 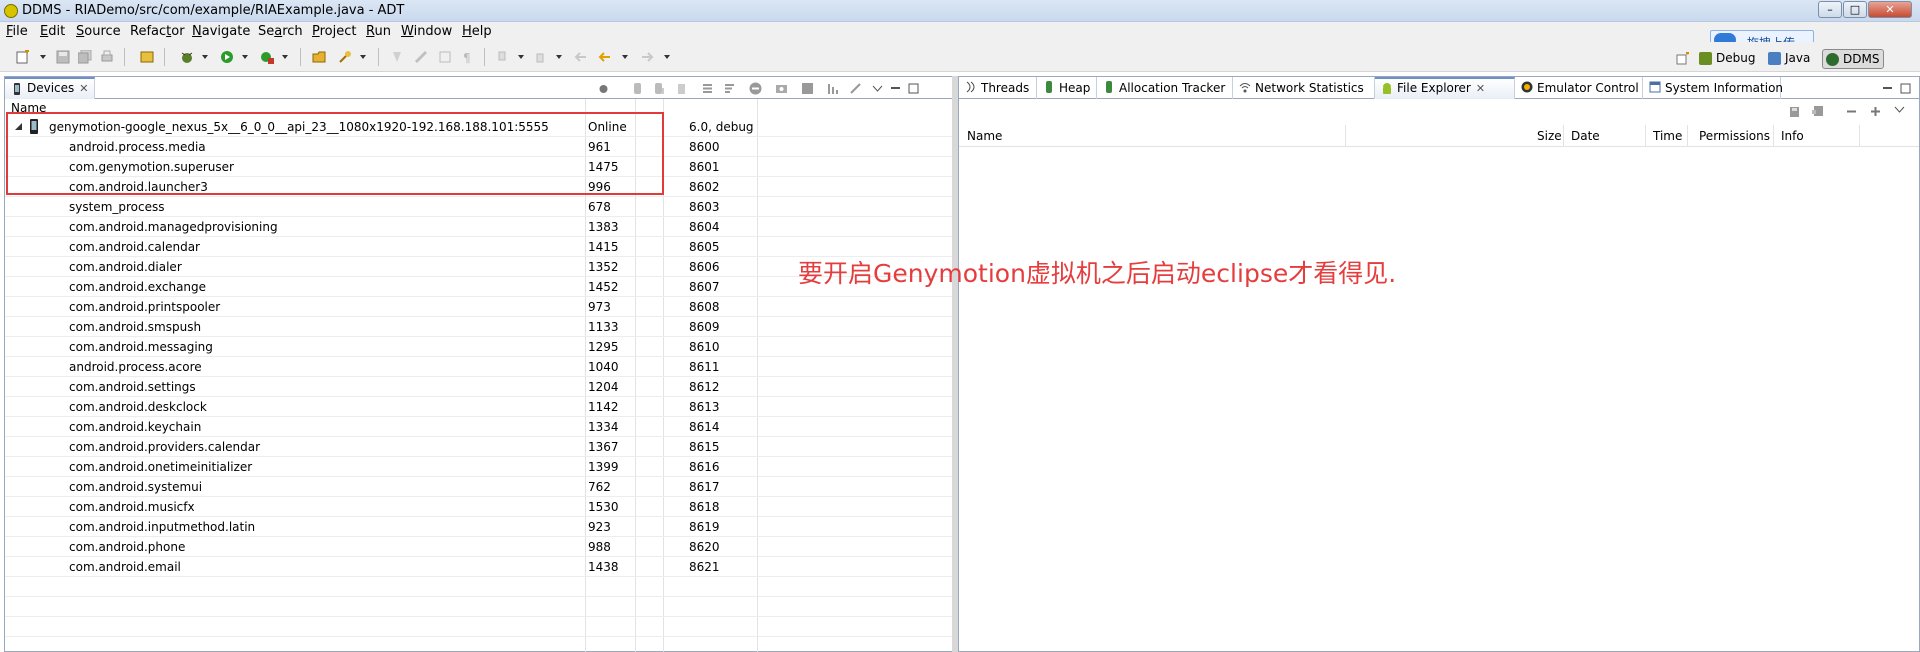 I want to click on process-row: com.android.deskclock 1142 8613, so click(x=479, y=407).